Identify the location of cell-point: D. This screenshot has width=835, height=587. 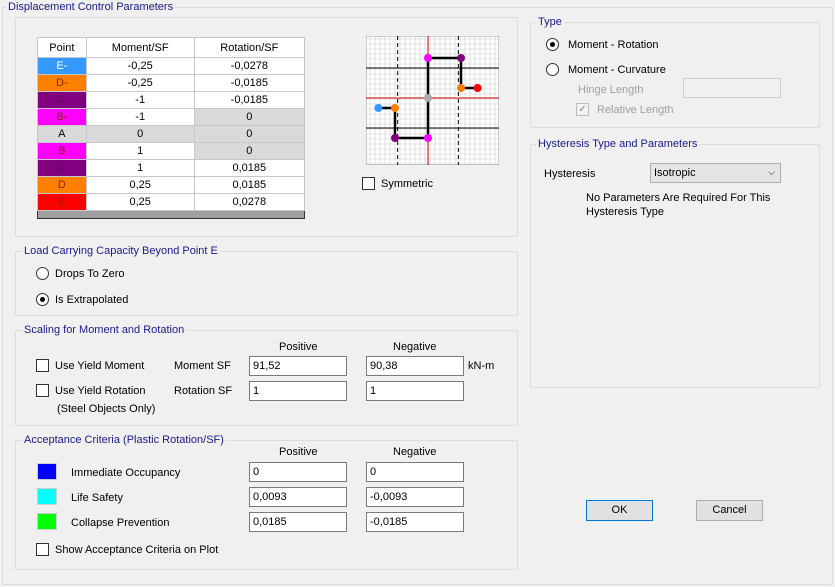
(62, 185).